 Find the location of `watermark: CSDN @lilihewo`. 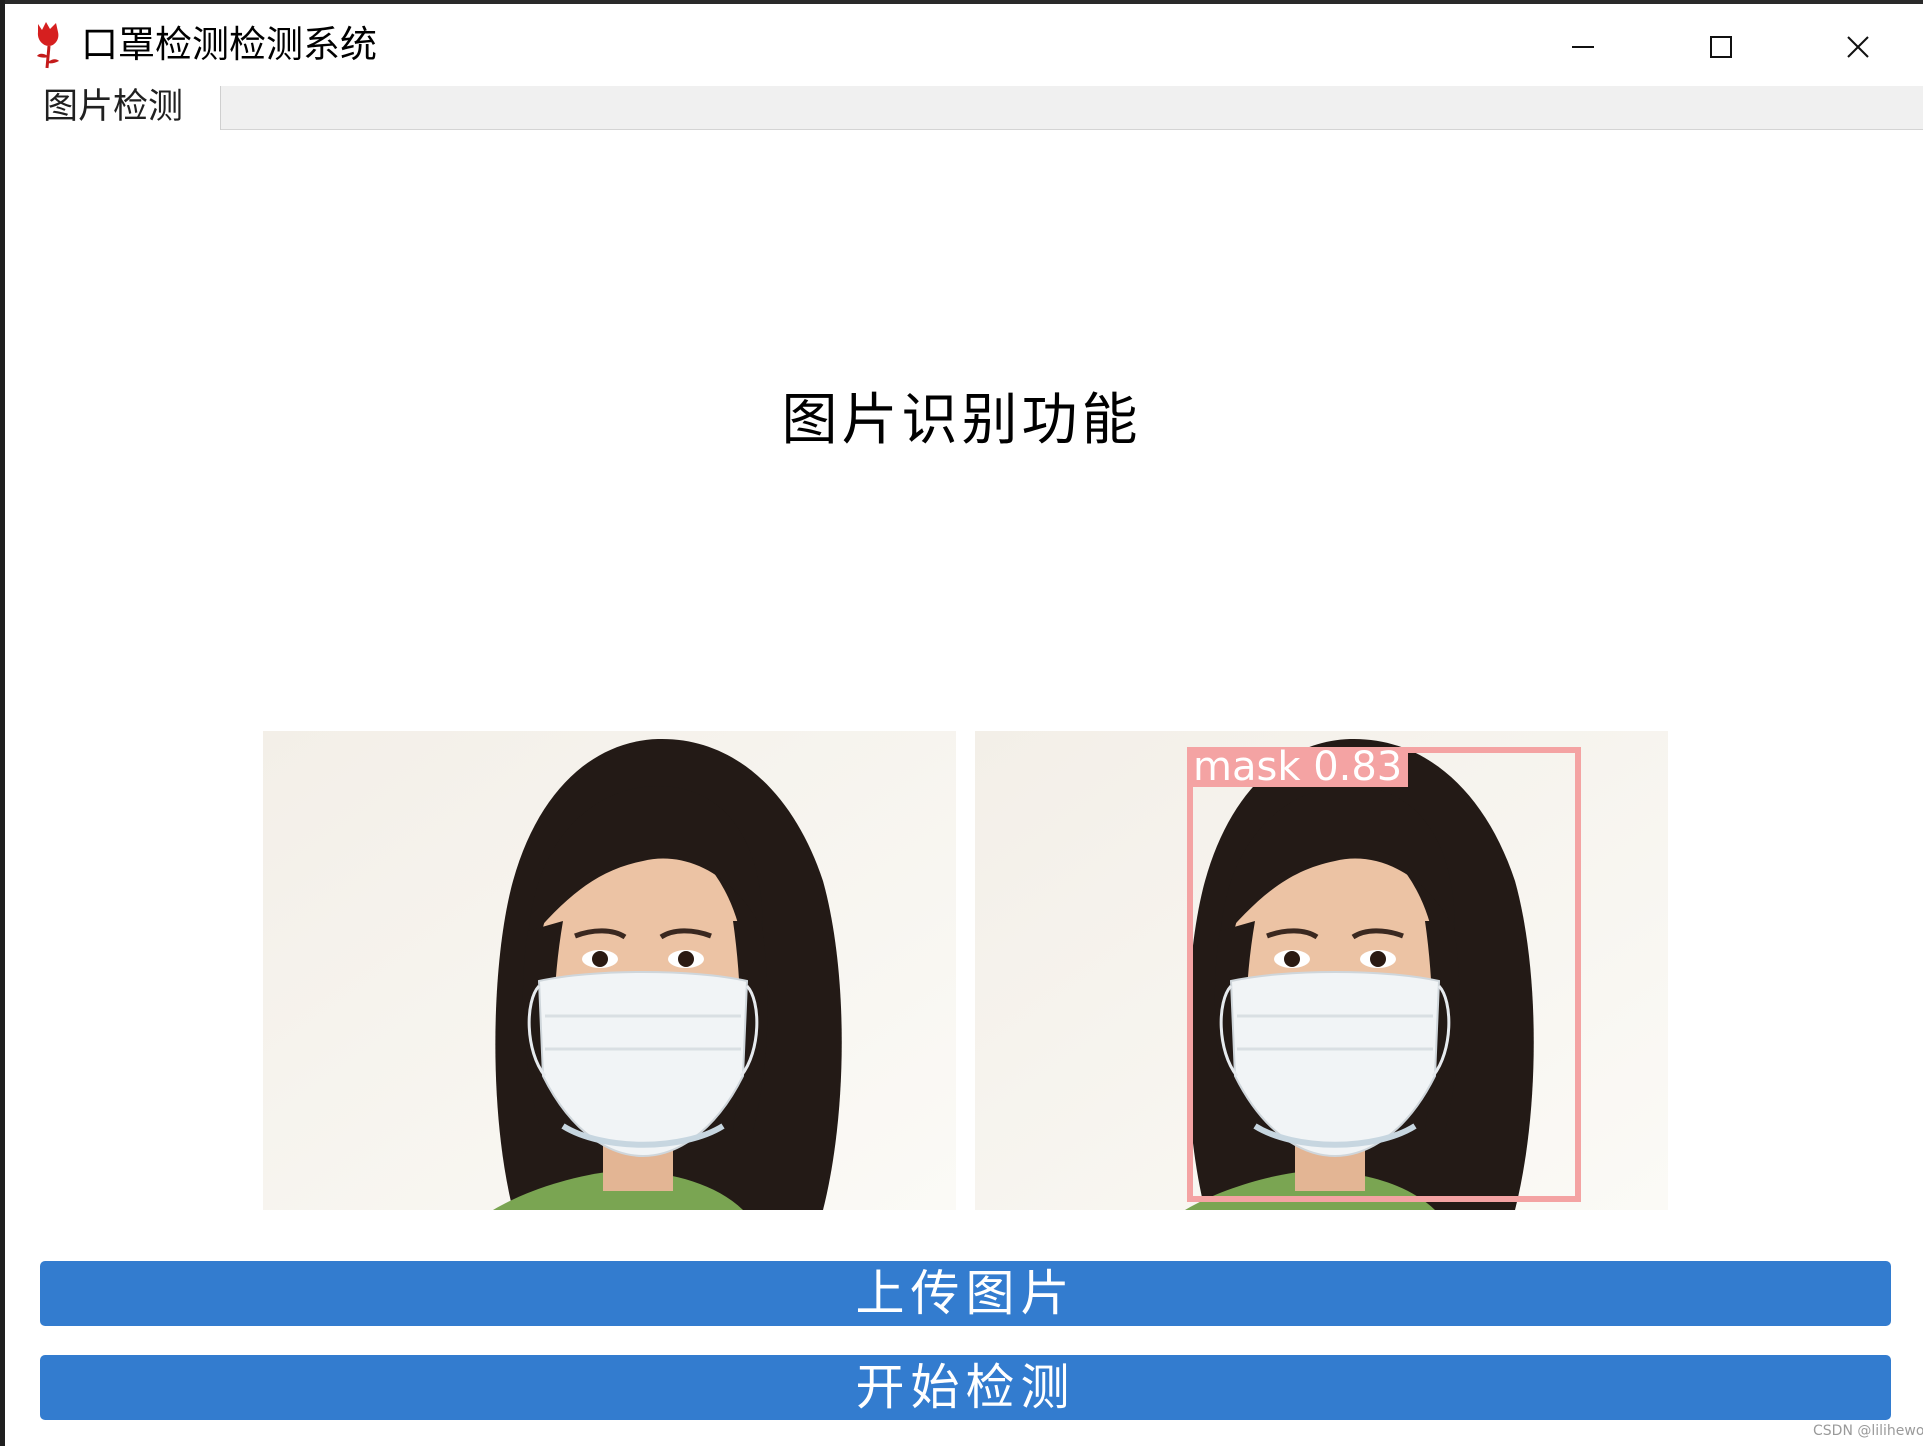

watermark: CSDN @lilihewo is located at coordinates (1868, 1431).